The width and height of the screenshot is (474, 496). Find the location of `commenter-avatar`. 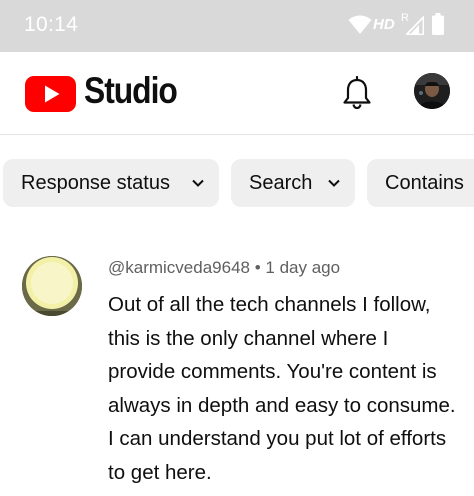

commenter-avatar is located at coordinates (52, 286).